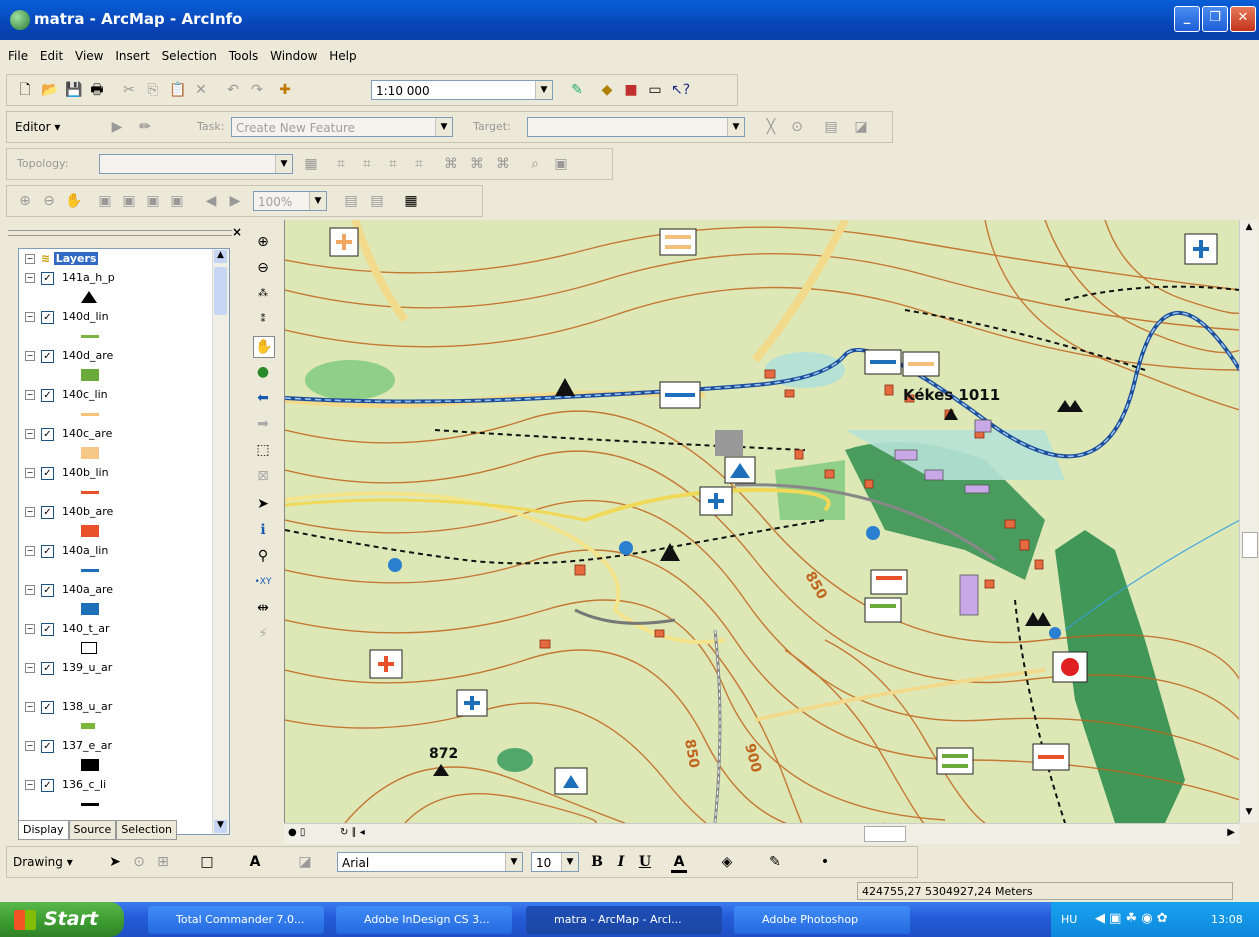 This screenshot has height=937, width=1259. What do you see at coordinates (645, 862) in the screenshot?
I see `underline-button: U` at bounding box center [645, 862].